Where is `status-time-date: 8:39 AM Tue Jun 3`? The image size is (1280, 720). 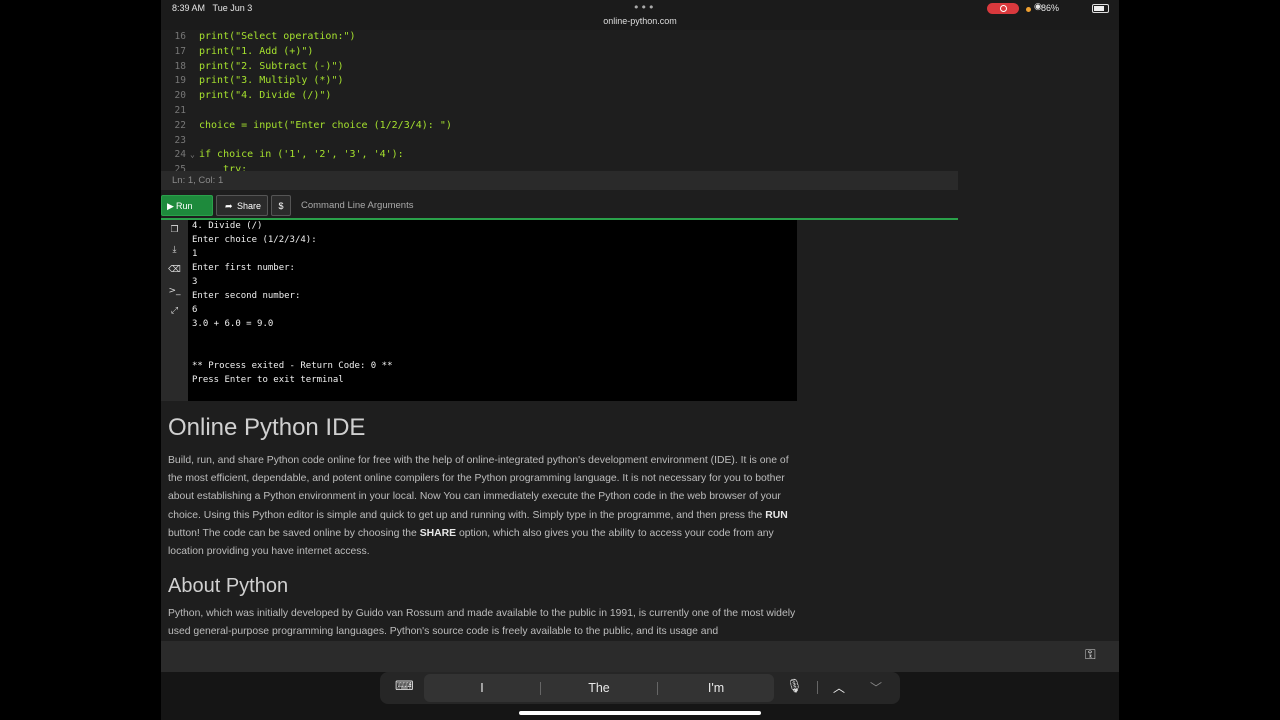
status-time-date: 8:39 AM Tue Jun 3 is located at coordinates (212, 8).